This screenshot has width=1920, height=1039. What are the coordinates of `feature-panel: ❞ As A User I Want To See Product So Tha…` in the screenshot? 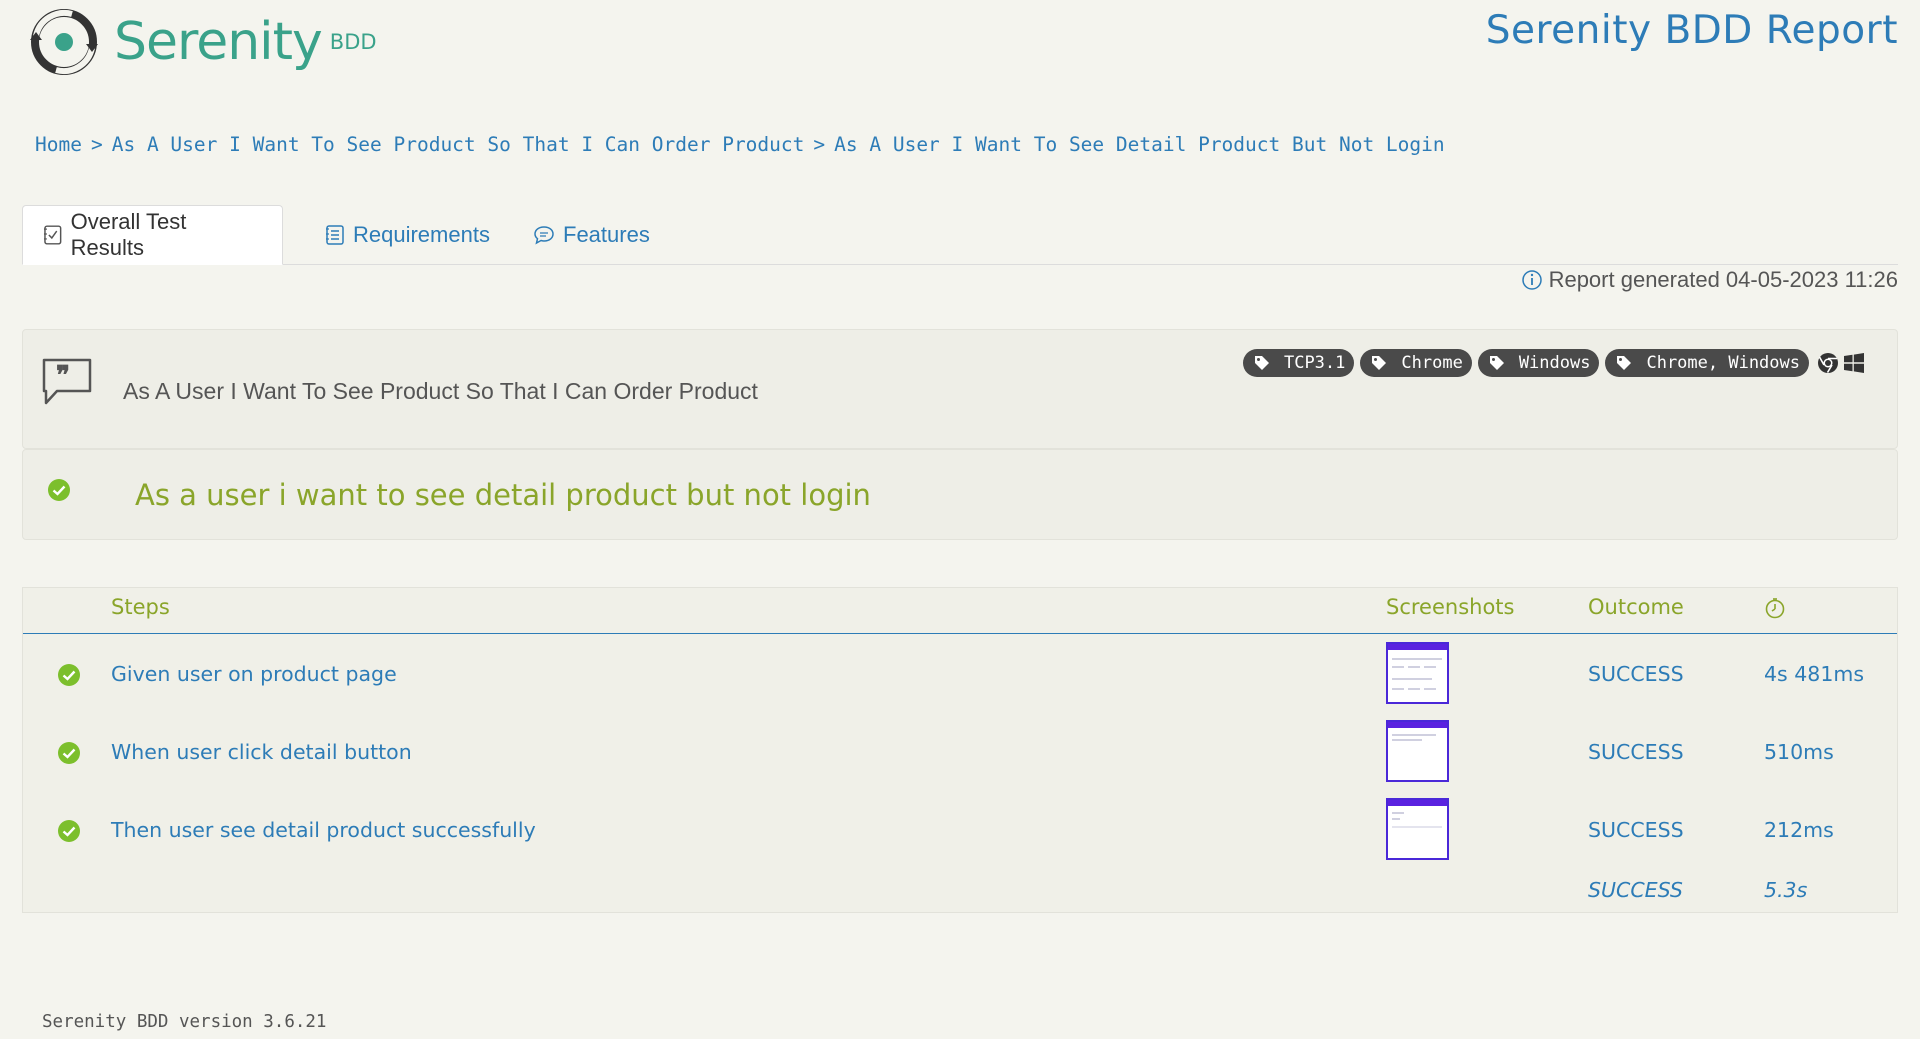 It's located at (960, 389).